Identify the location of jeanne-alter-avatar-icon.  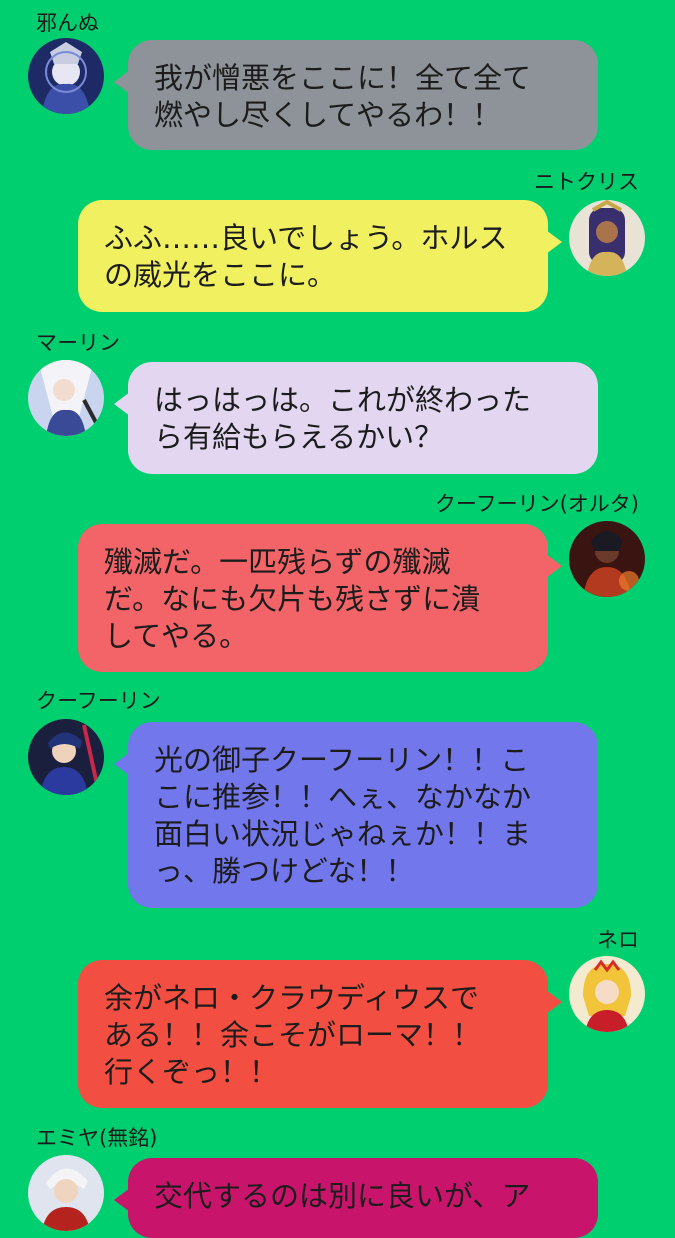
(66, 76).